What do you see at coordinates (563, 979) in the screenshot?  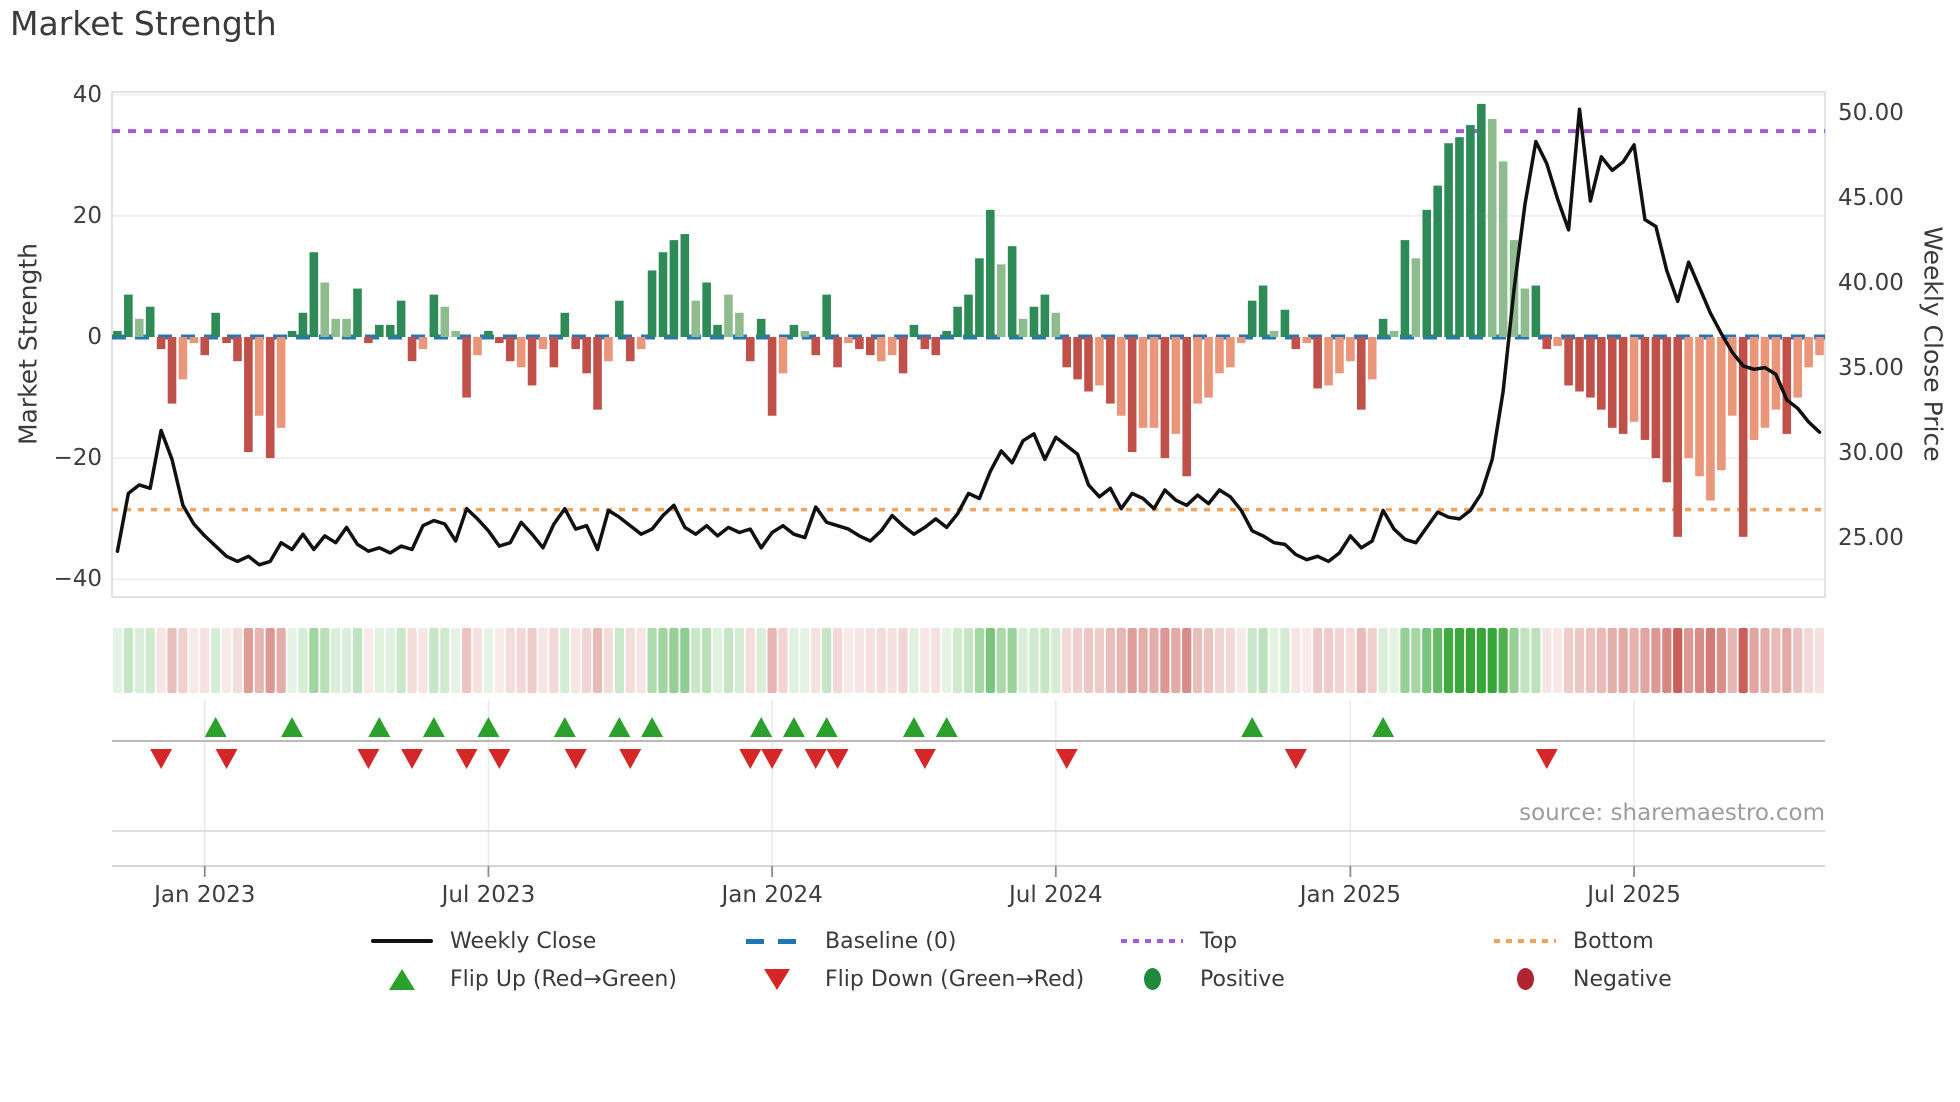 I see `legend-label: Flip Up (Red→Green)` at bounding box center [563, 979].